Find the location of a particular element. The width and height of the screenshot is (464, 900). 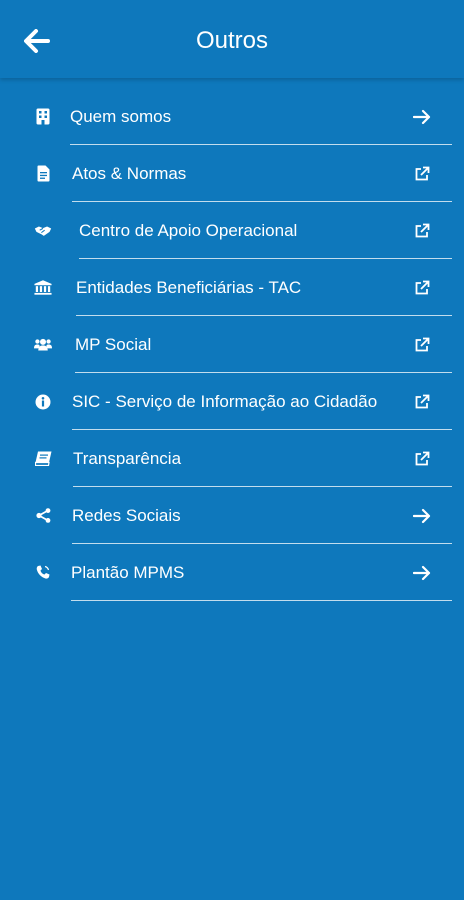

app-bar: Outros is located at coordinates (232, 39).